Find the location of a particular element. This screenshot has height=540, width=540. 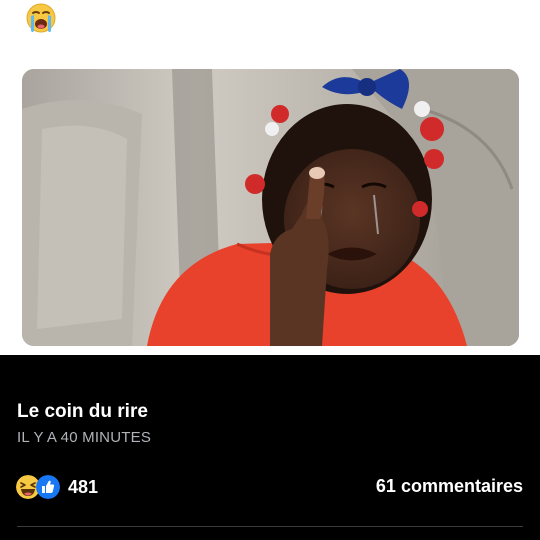

reaction-count: 481 is located at coordinates (83, 486).